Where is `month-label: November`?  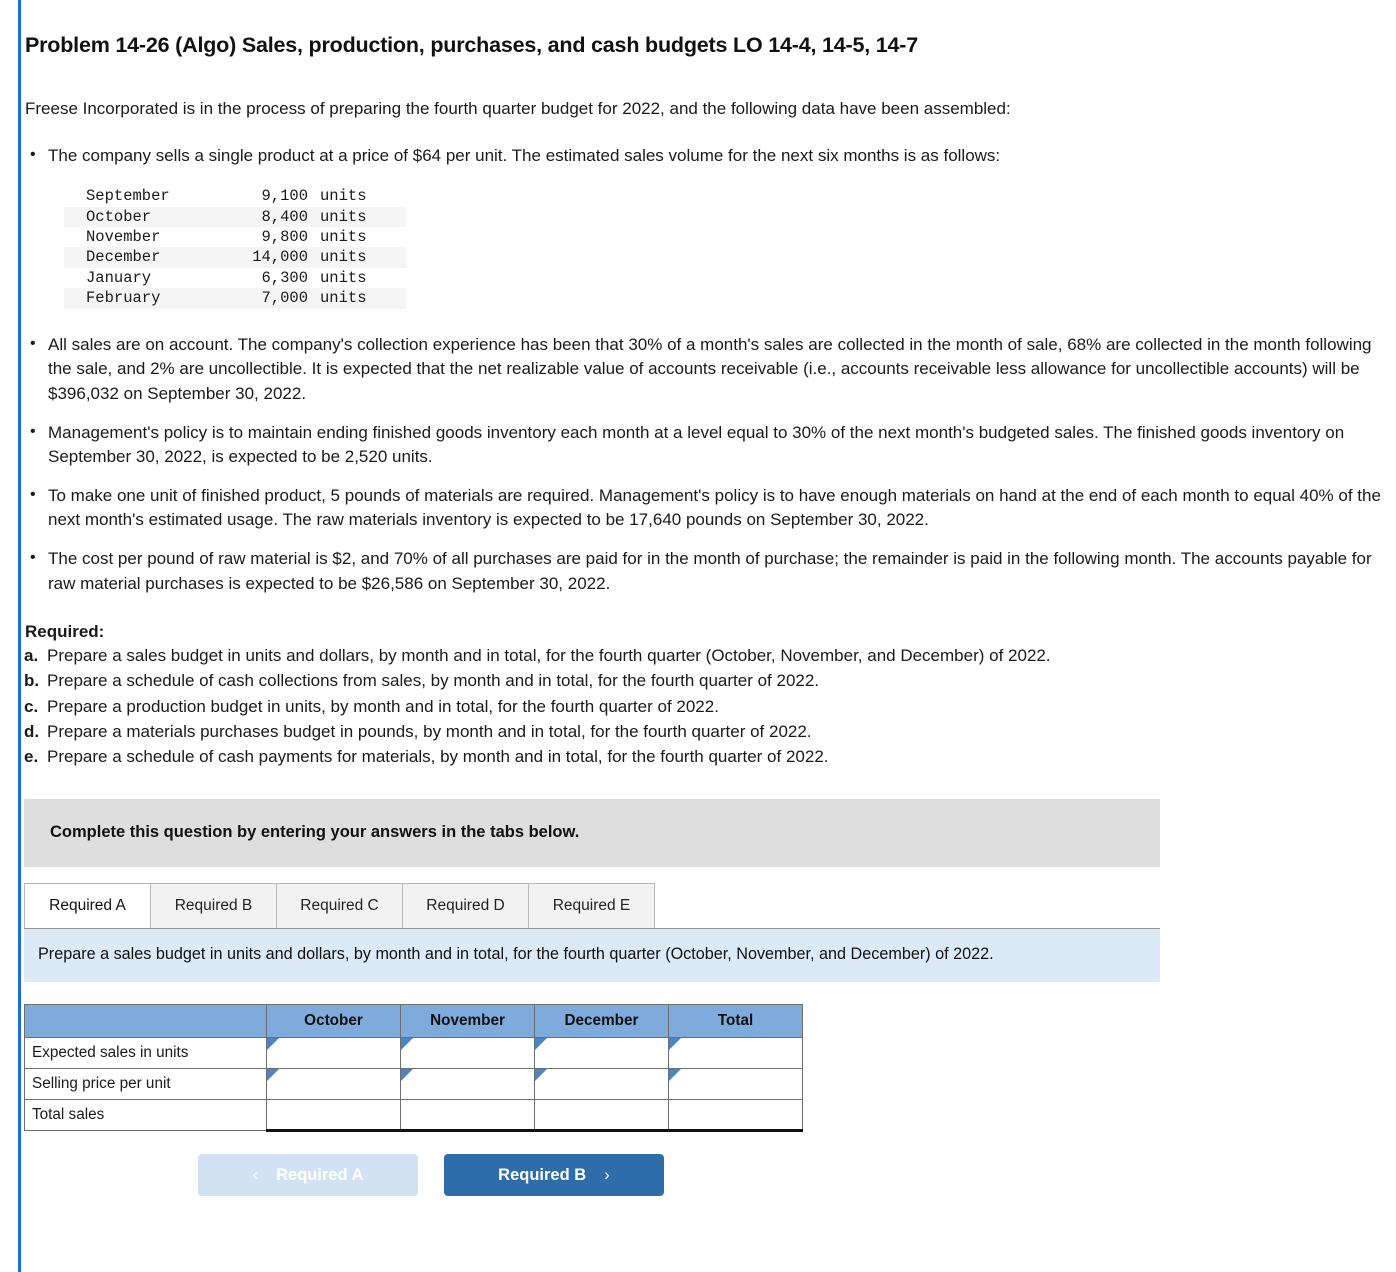 month-label: November is located at coordinates (123, 236).